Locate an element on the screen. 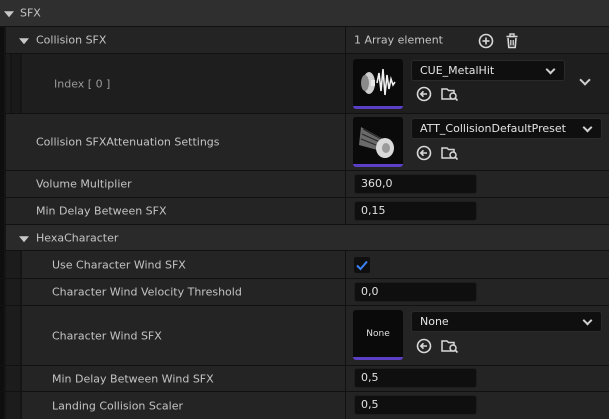  checkmark-icon is located at coordinates (362, 265).